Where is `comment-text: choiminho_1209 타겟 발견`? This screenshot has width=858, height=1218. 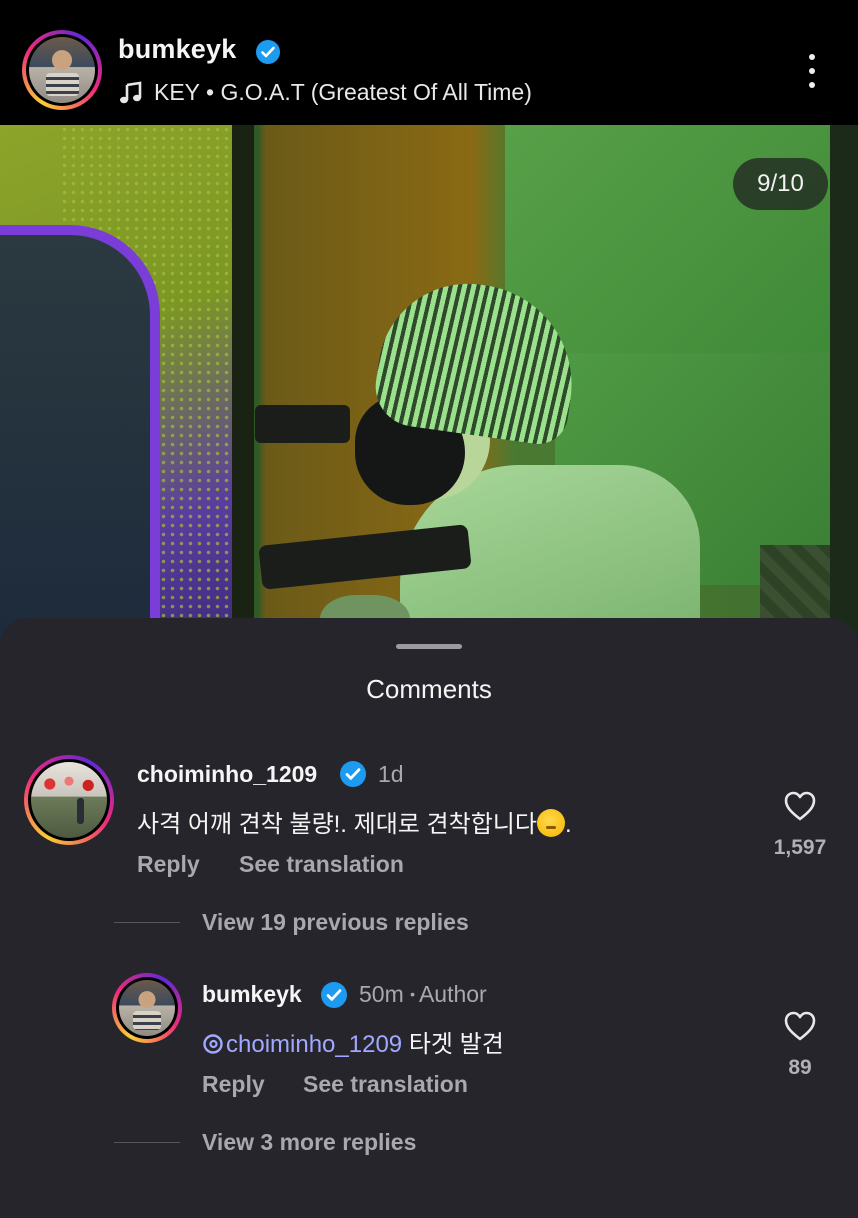
comment-text: choiminho_1209 타겟 발견 is located at coordinates (353, 1041).